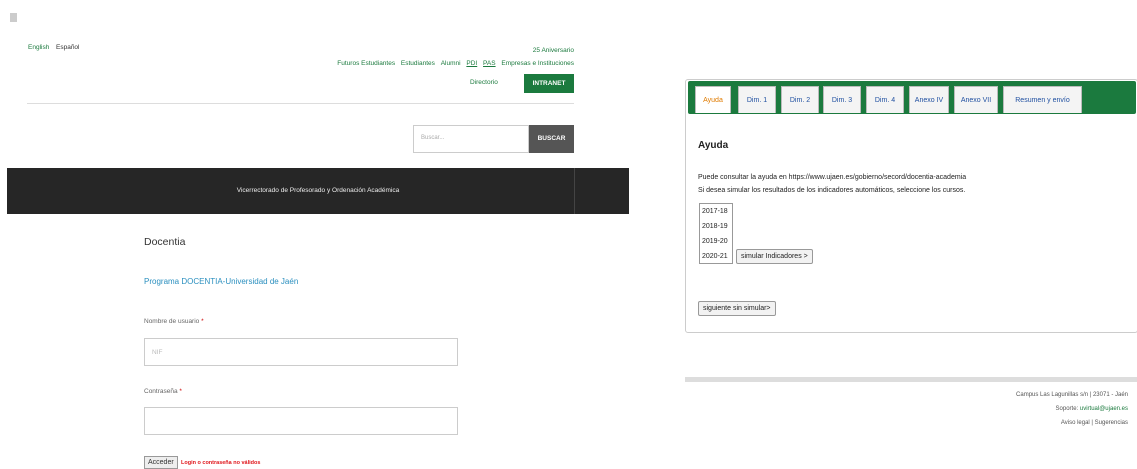 The image size is (1137, 469). I want to click on acceder-button: Acceder, so click(161, 462).